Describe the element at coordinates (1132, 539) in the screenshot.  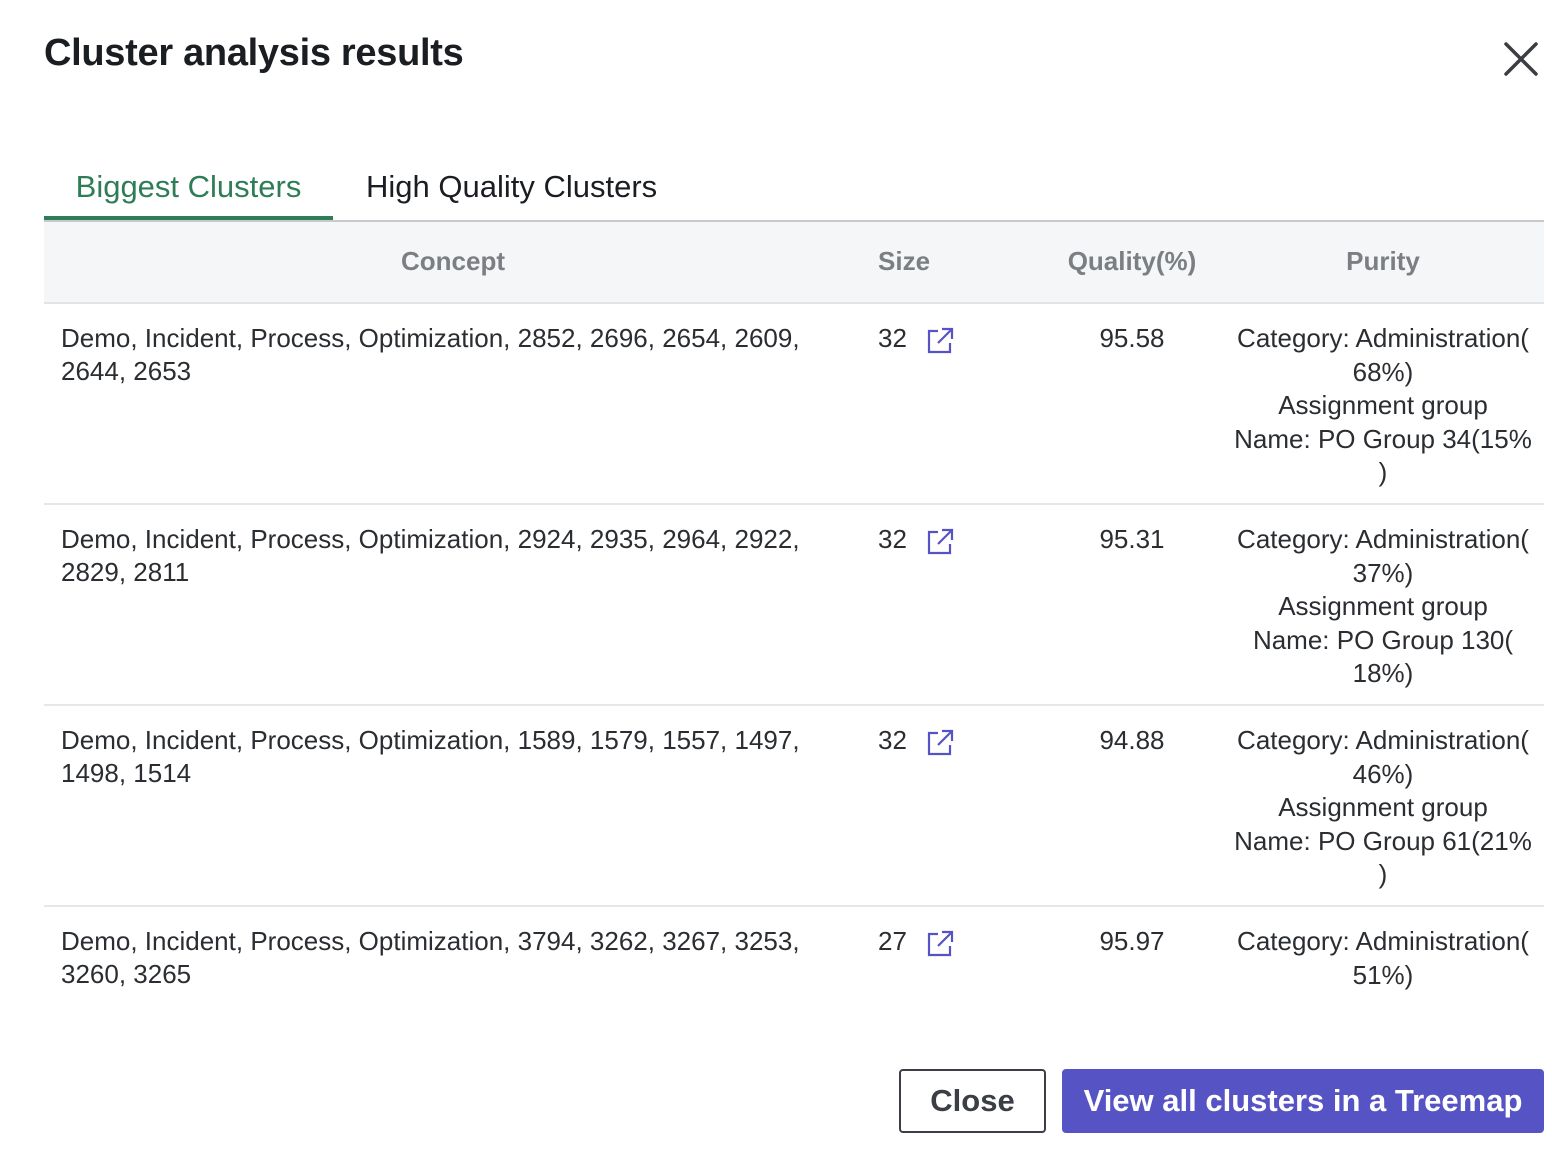
I see `quality-cell: 95.31` at that location.